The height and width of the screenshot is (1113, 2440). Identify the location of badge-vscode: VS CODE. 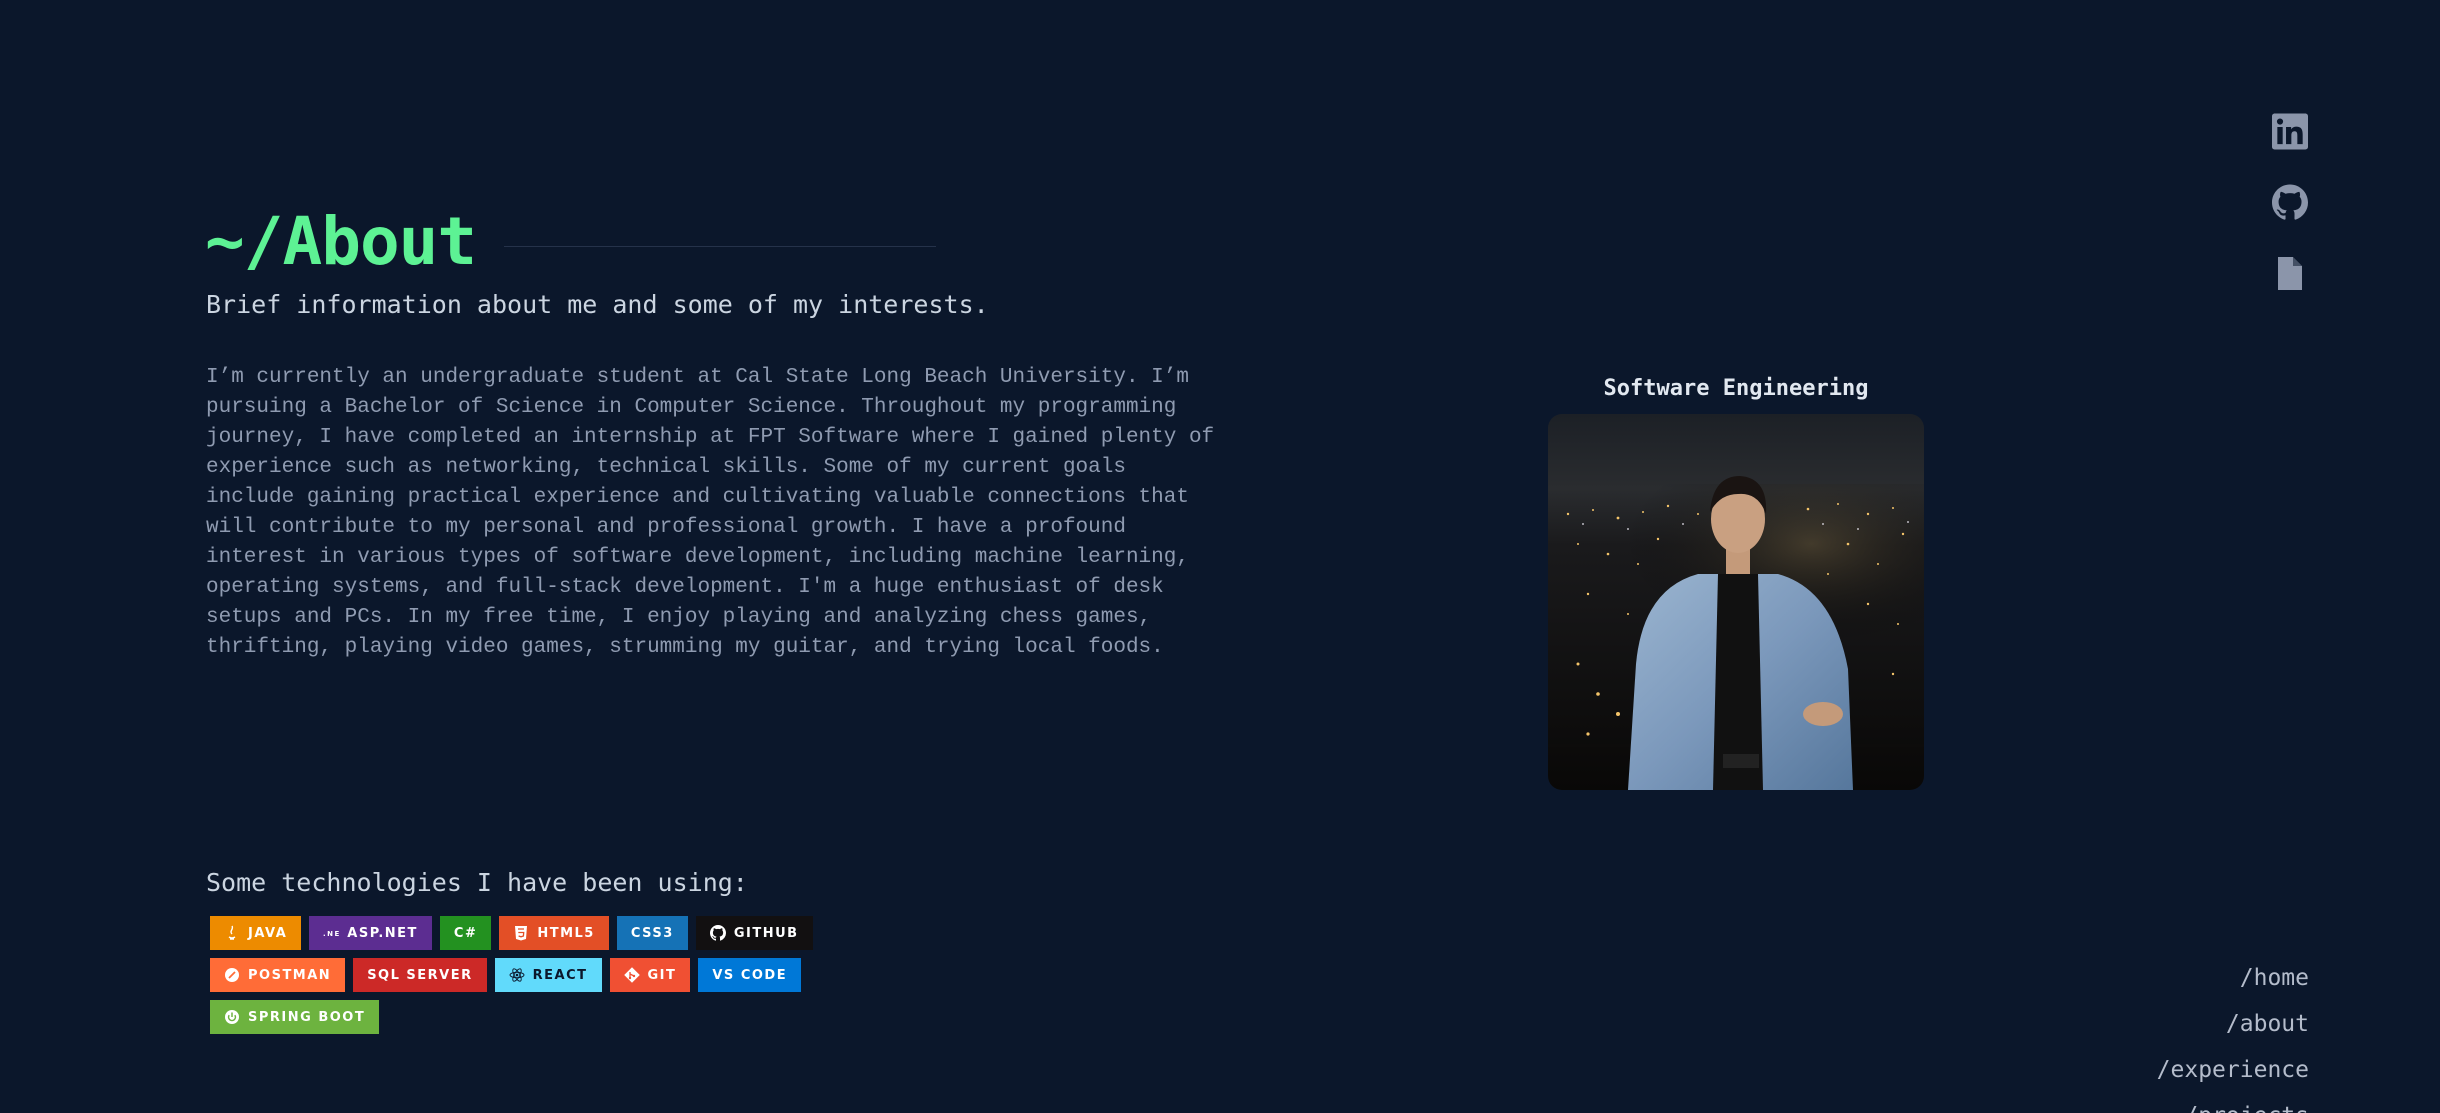
(750, 975).